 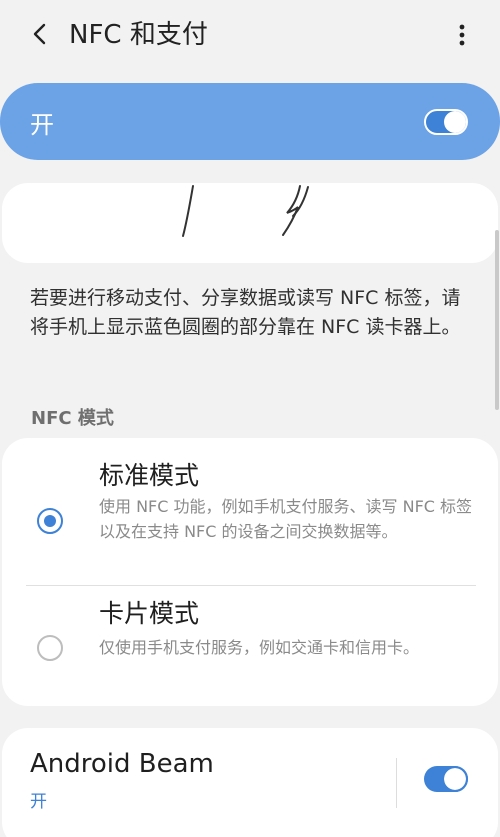 What do you see at coordinates (497, 320) in the screenshot?
I see `scroll-indicator` at bounding box center [497, 320].